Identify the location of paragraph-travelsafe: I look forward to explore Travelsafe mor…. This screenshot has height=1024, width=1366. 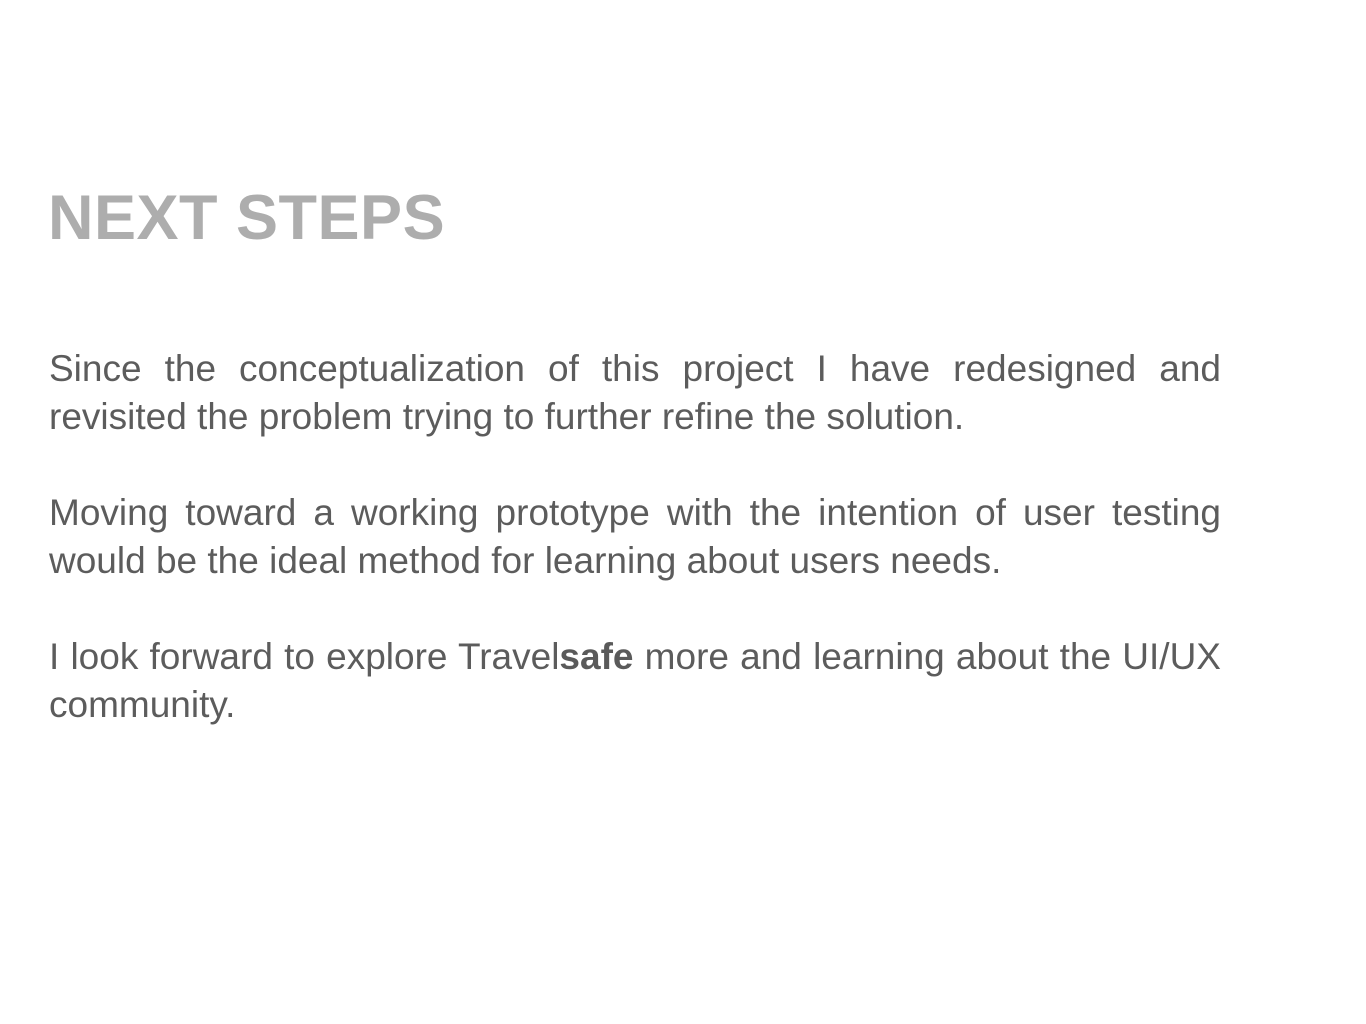
(635, 681).